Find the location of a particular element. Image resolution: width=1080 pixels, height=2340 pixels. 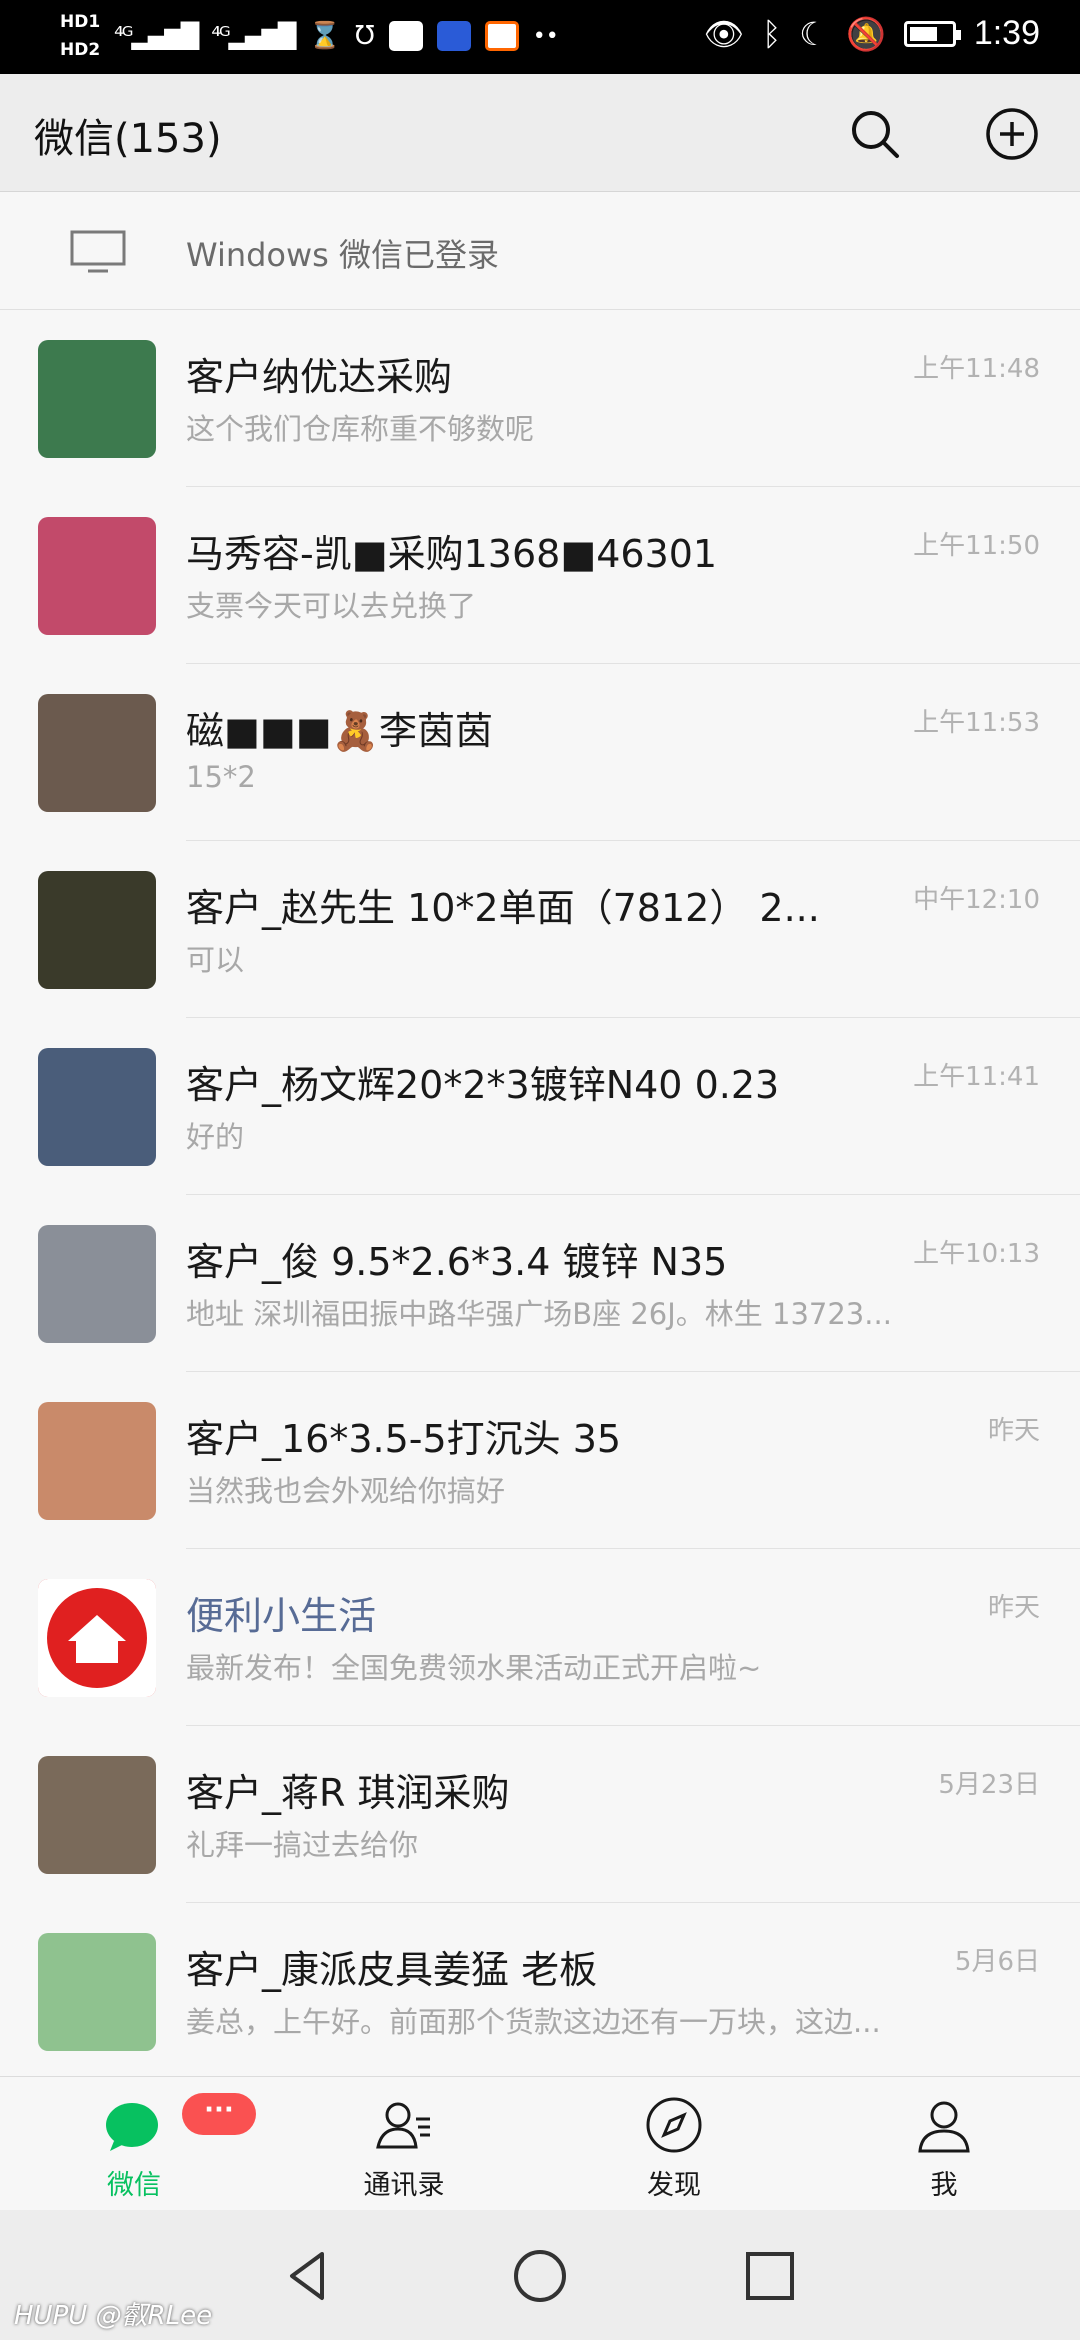

chat-time: 中午12:10 is located at coordinates (976, 900).